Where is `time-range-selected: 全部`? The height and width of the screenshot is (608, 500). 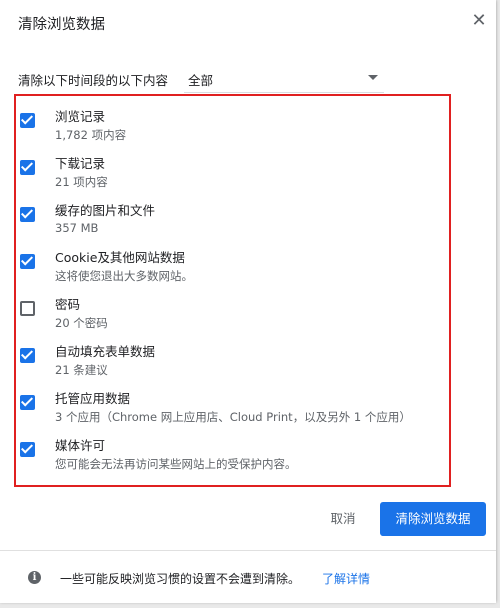
time-range-selected: 全部 is located at coordinates (201, 80).